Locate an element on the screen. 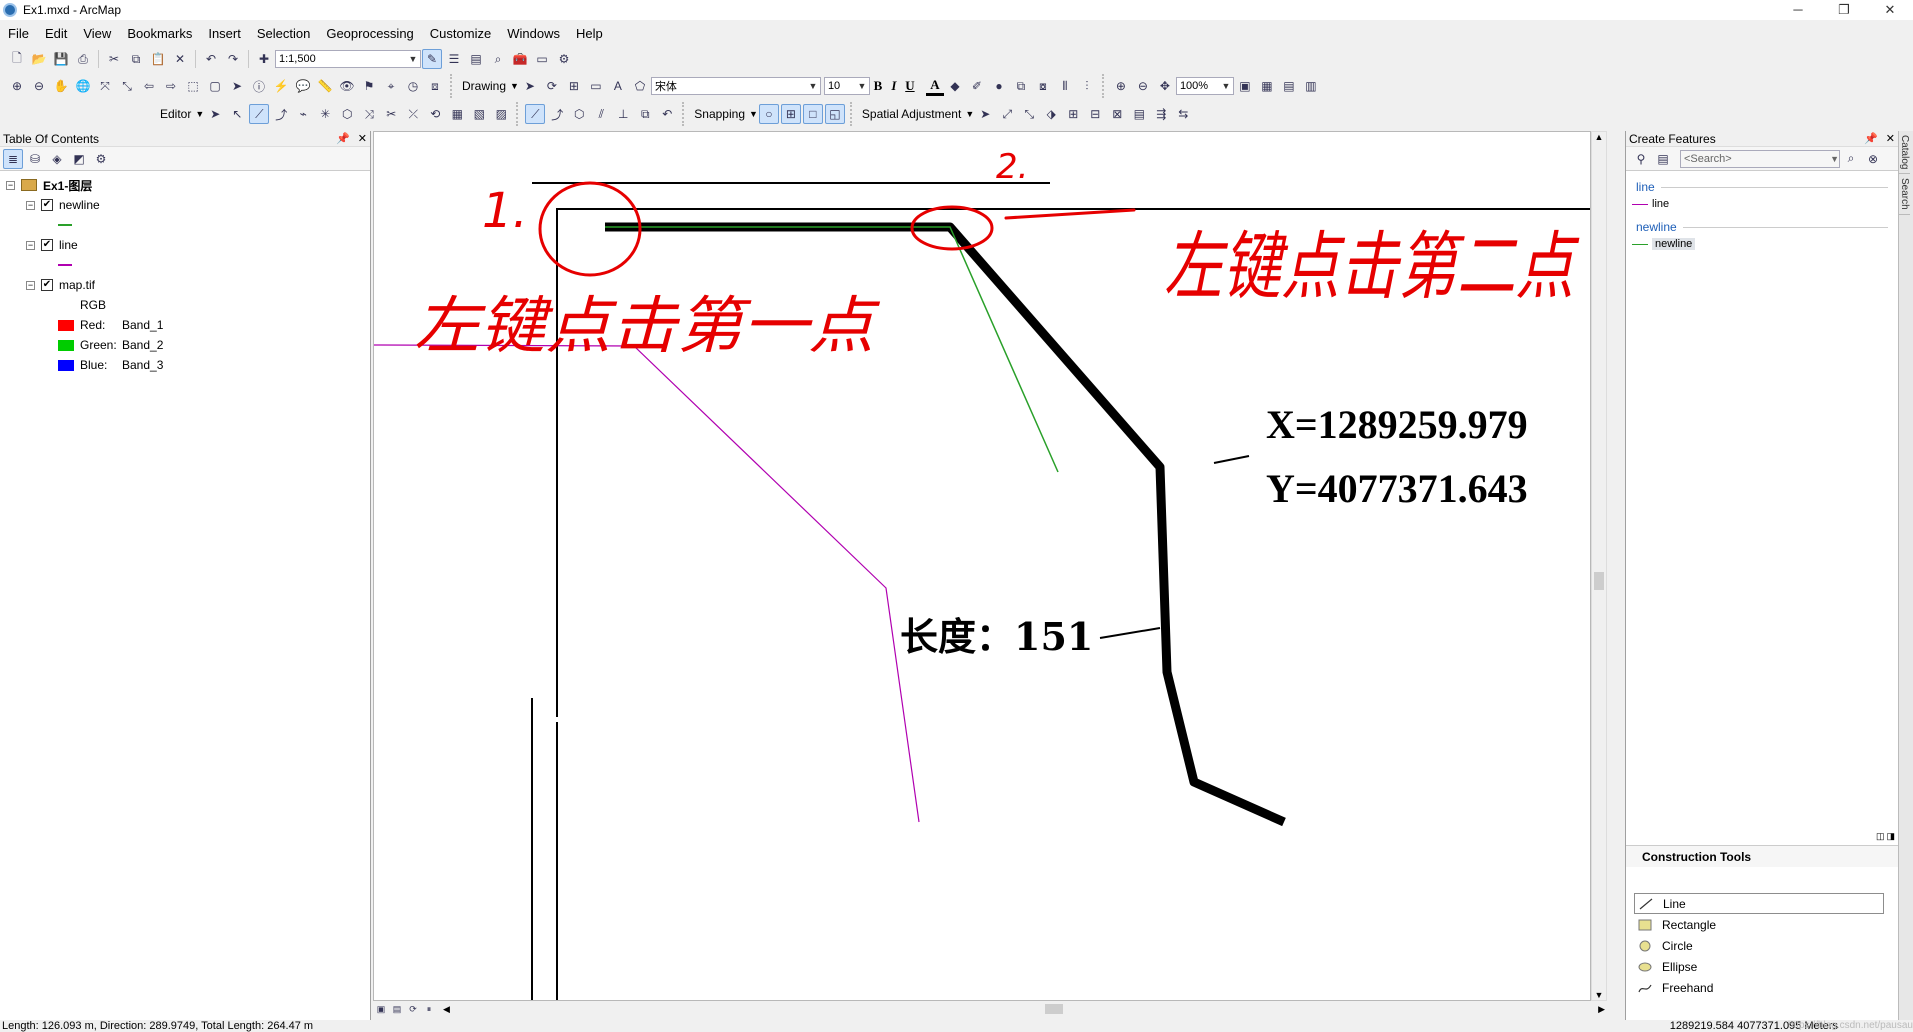  undo-edit-icon: ↶ is located at coordinates (667, 114).